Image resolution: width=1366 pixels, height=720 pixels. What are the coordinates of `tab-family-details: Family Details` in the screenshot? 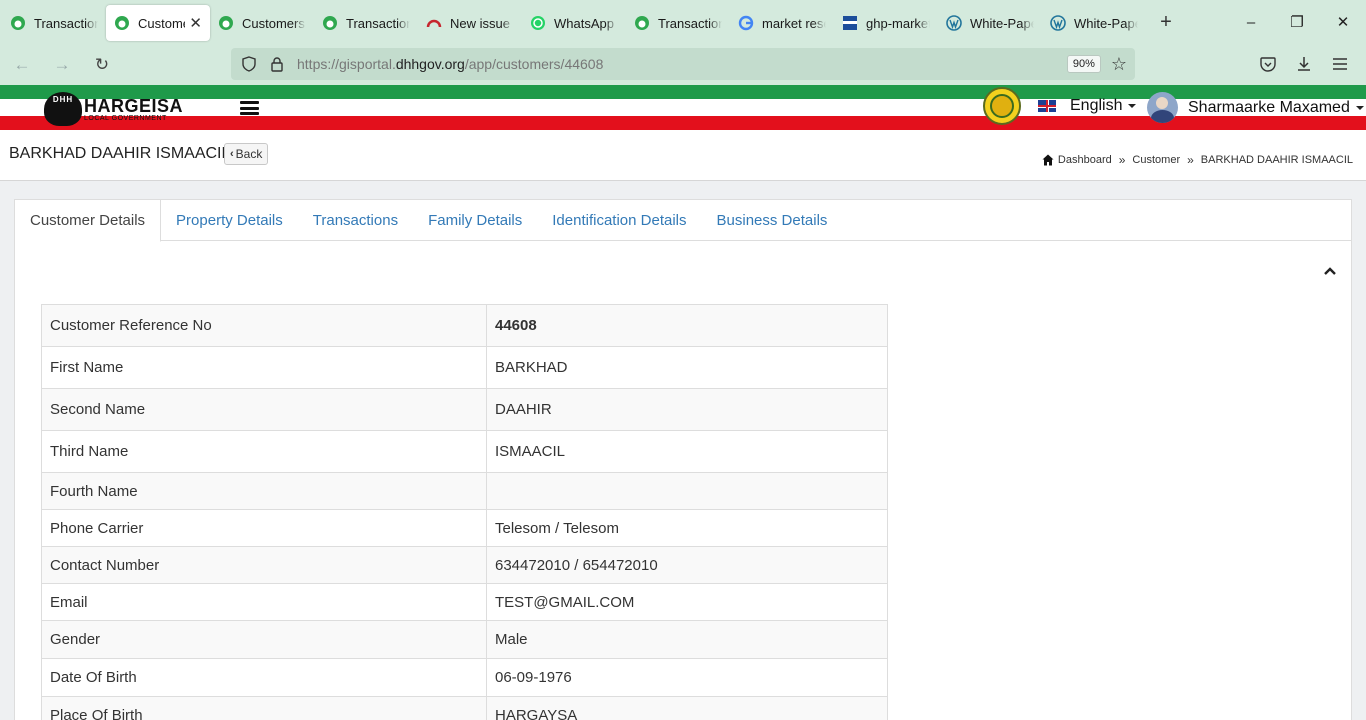 It's located at (475, 220).